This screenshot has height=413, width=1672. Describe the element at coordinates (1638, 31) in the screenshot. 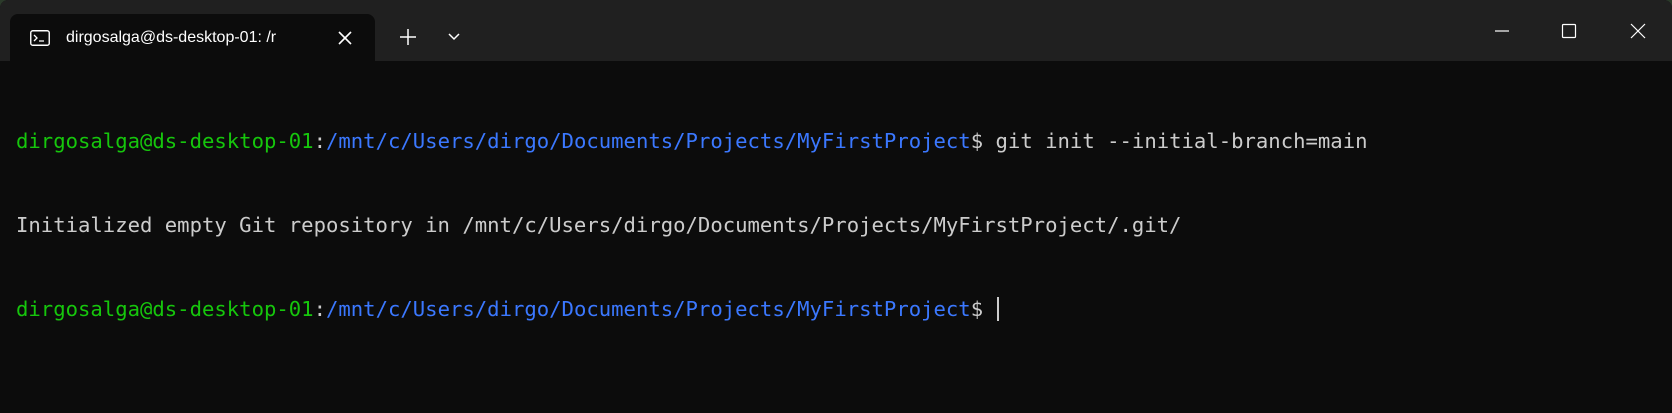

I see `close-window-icon` at that location.